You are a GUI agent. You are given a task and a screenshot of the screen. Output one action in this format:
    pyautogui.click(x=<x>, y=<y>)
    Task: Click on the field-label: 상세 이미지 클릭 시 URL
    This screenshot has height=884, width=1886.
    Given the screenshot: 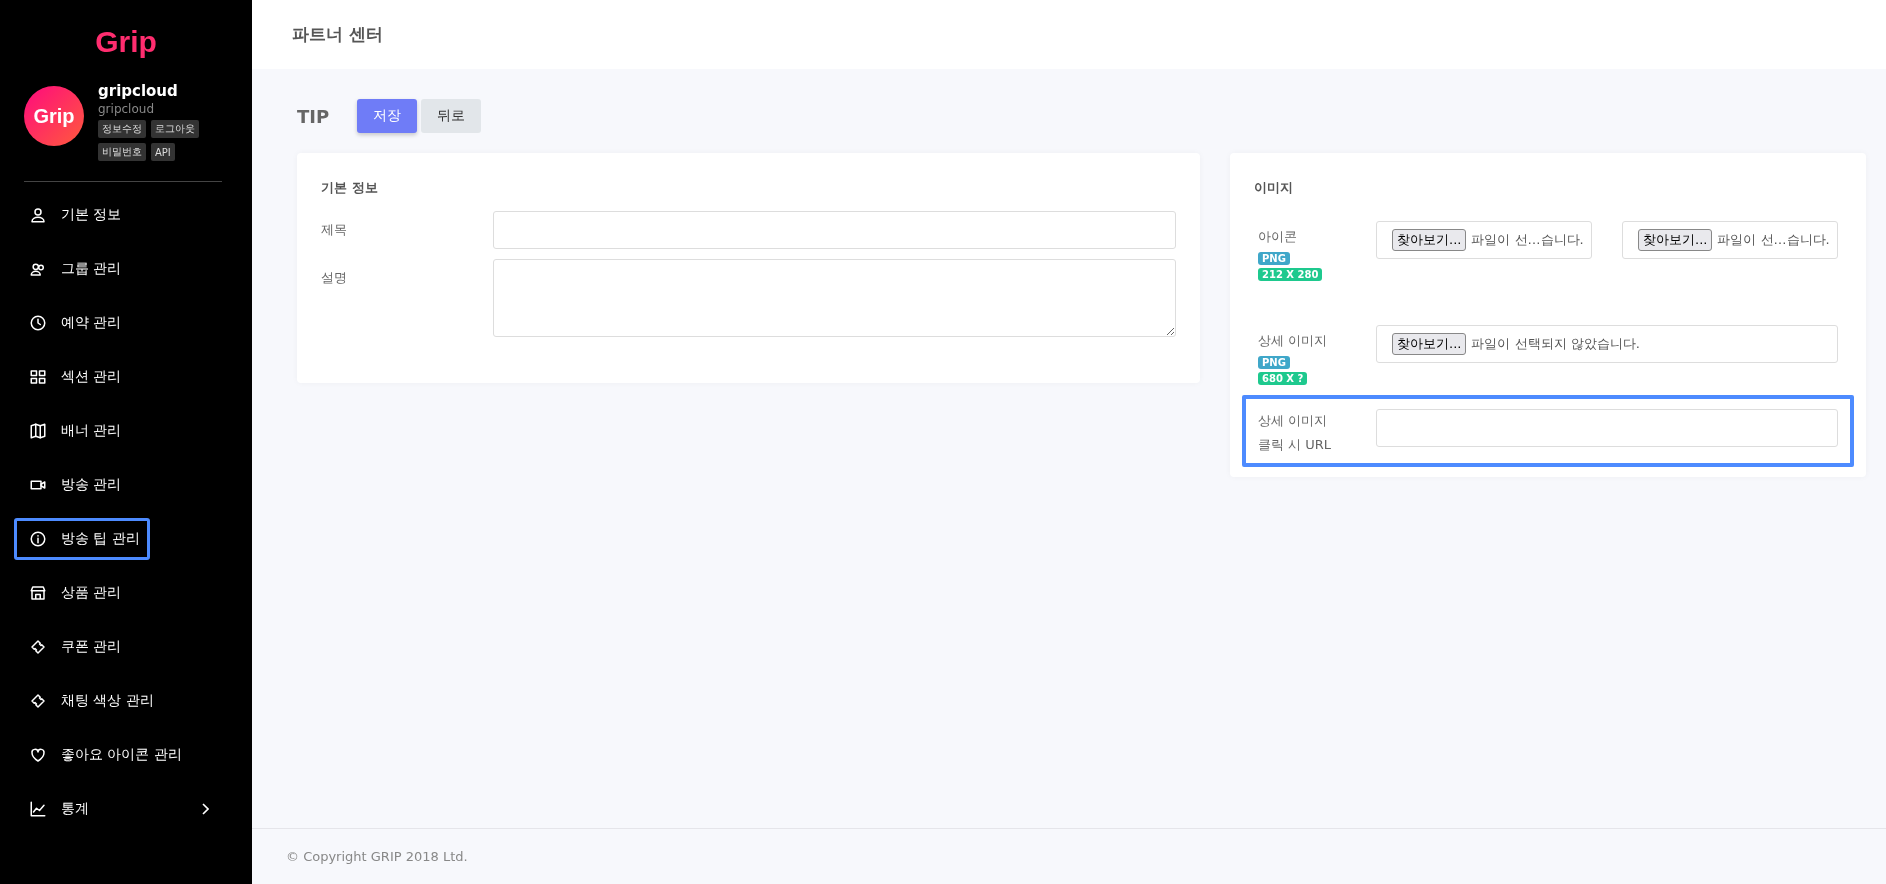 What is the action you would take?
    pyautogui.click(x=1295, y=433)
    